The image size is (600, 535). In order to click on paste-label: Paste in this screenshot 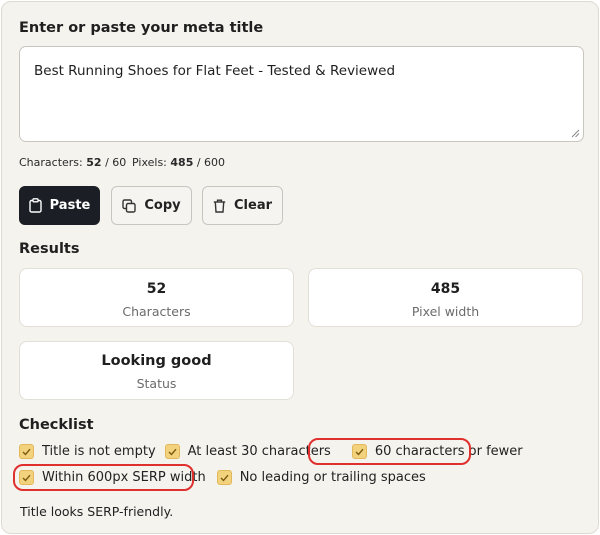, I will do `click(70, 205)`.